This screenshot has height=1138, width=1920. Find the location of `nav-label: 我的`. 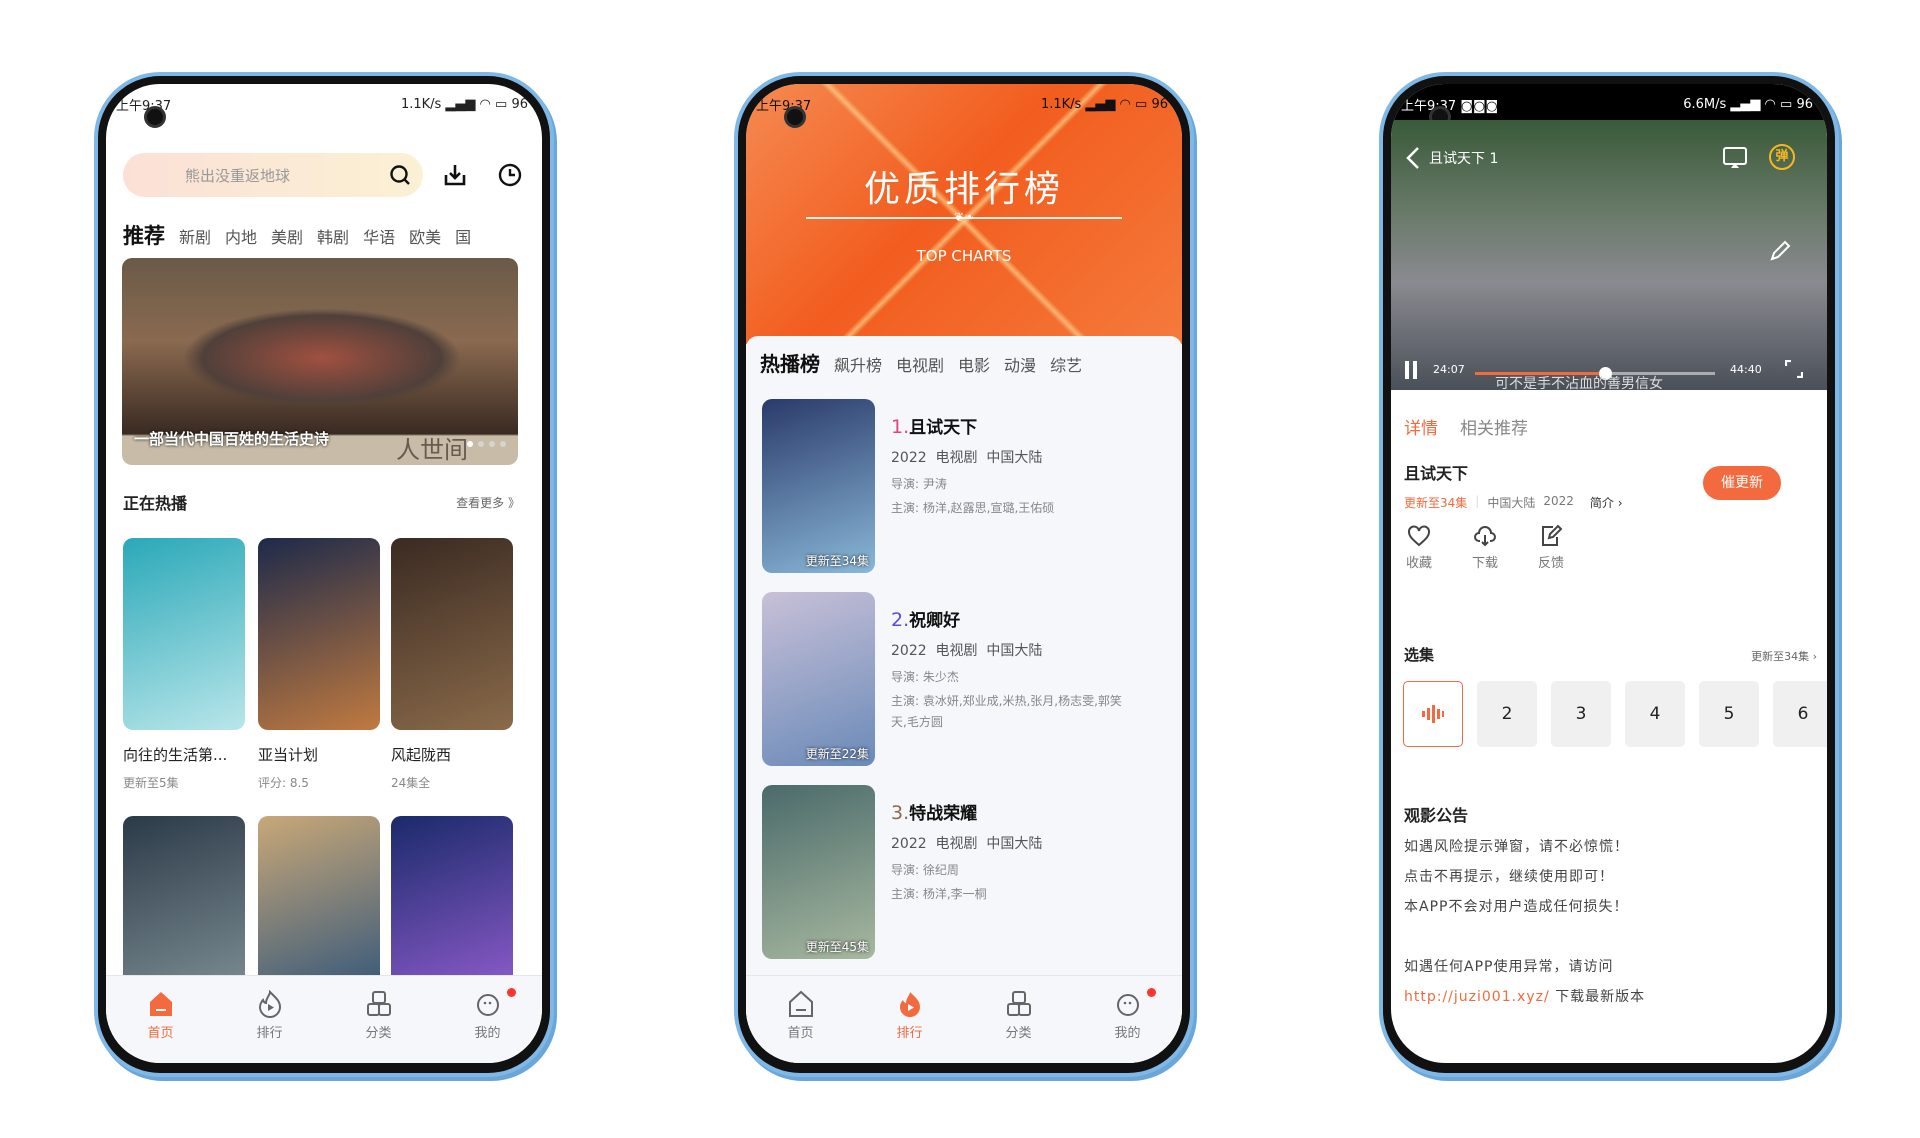

nav-label: 我的 is located at coordinates (487, 1033).